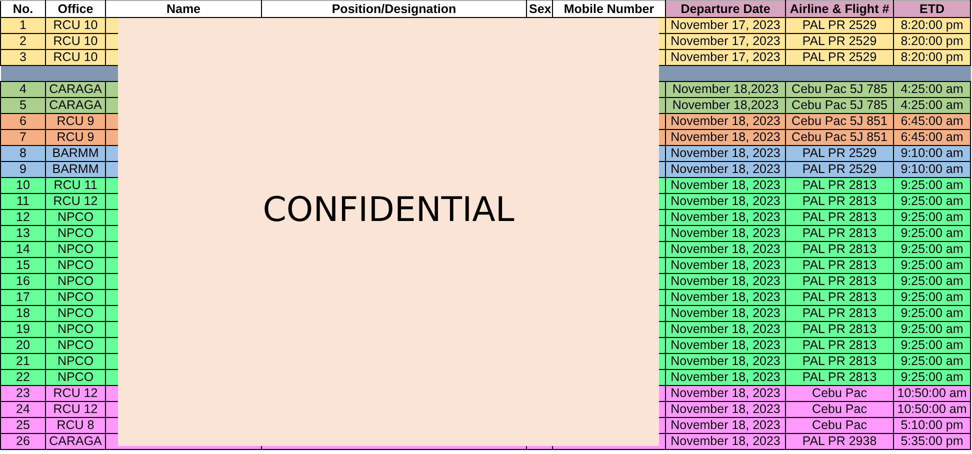 The width and height of the screenshot is (972, 454). Describe the element at coordinates (184, 9) in the screenshot. I see `column-header: Name` at that location.